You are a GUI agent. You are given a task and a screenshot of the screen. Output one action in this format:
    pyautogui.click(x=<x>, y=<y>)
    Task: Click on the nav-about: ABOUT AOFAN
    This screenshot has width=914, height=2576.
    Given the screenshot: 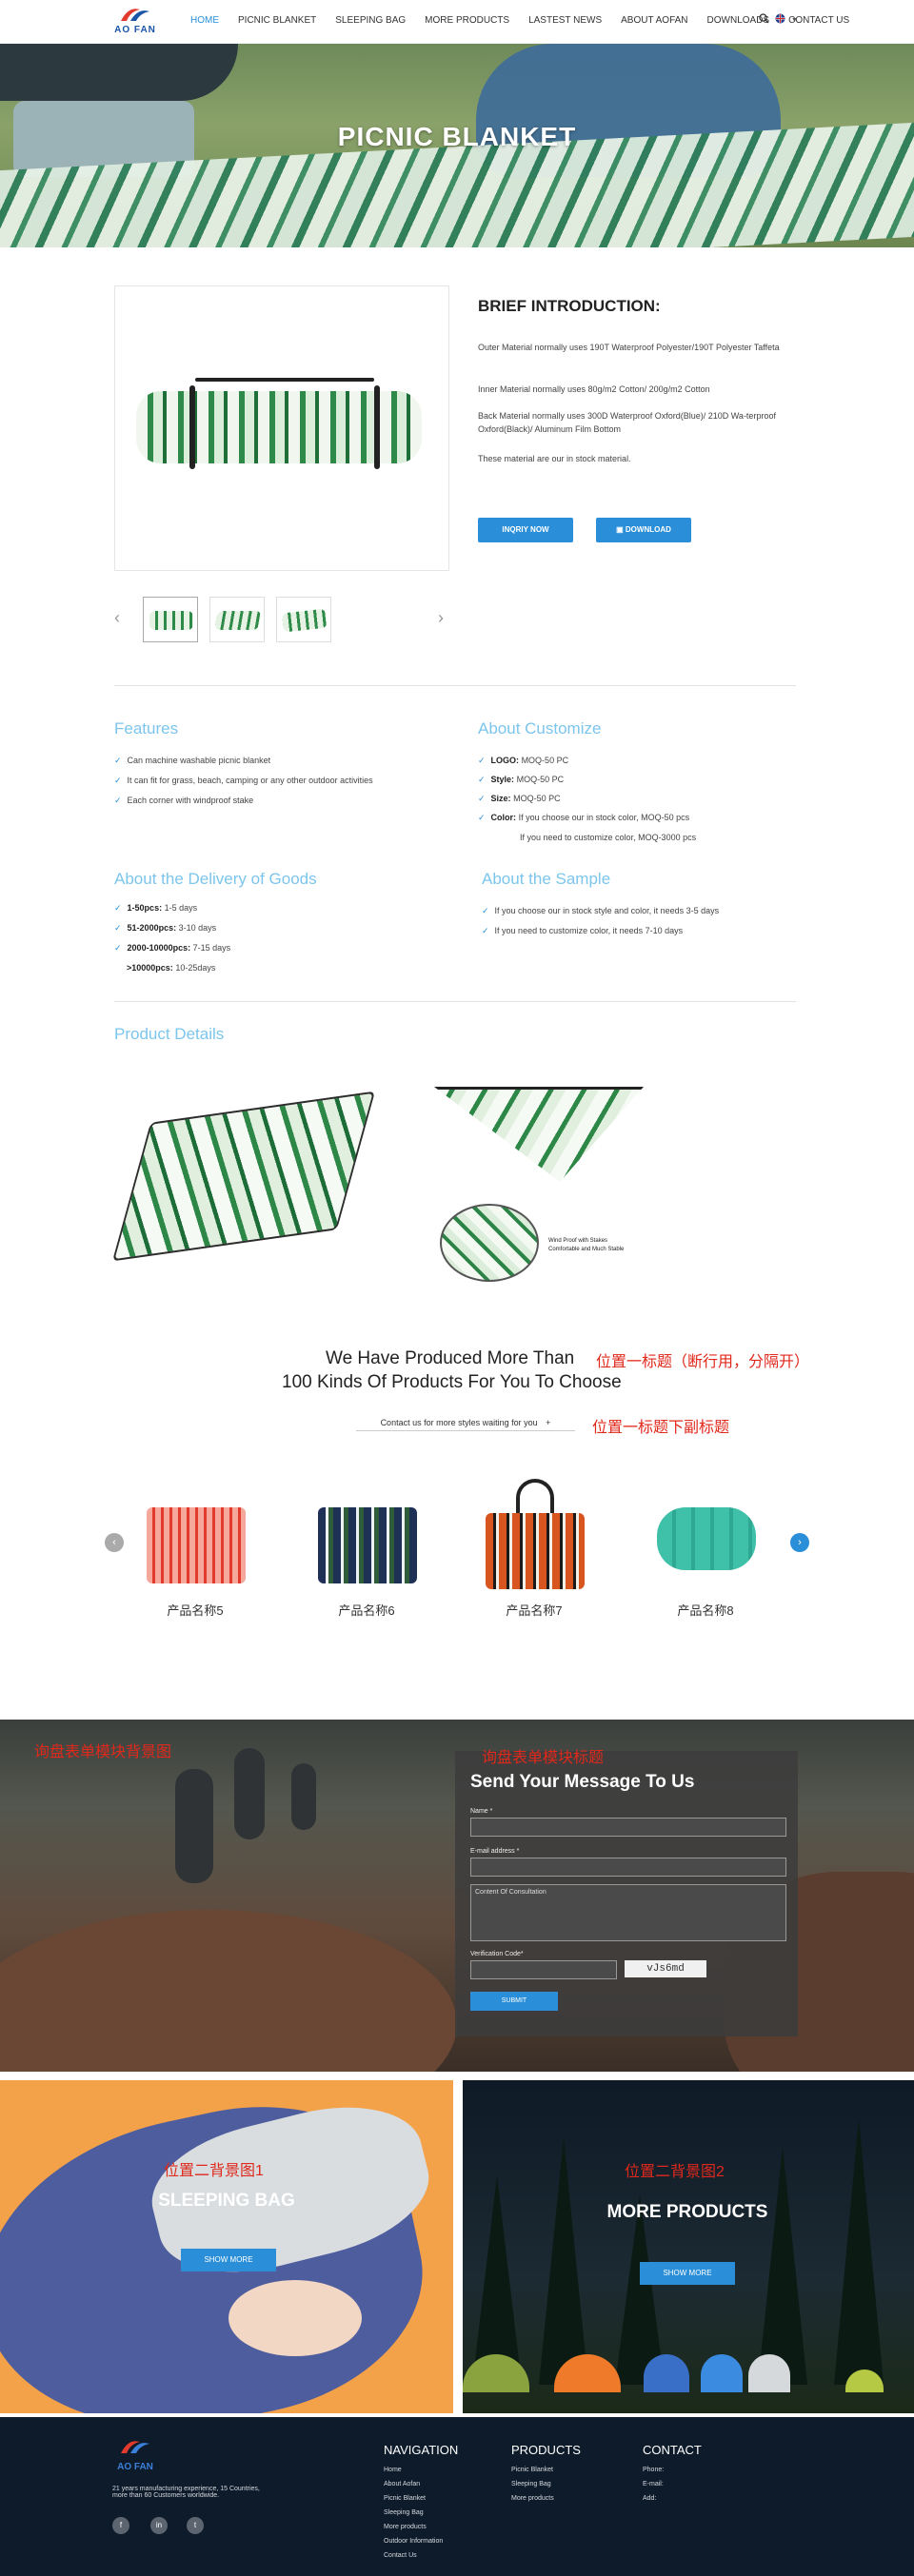 What is the action you would take?
    pyautogui.click(x=654, y=20)
    